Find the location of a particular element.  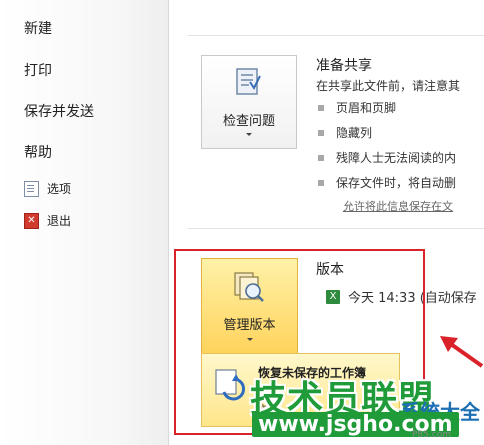

bullet-item: 残障人士无法阅读的内 is located at coordinates (387, 157).